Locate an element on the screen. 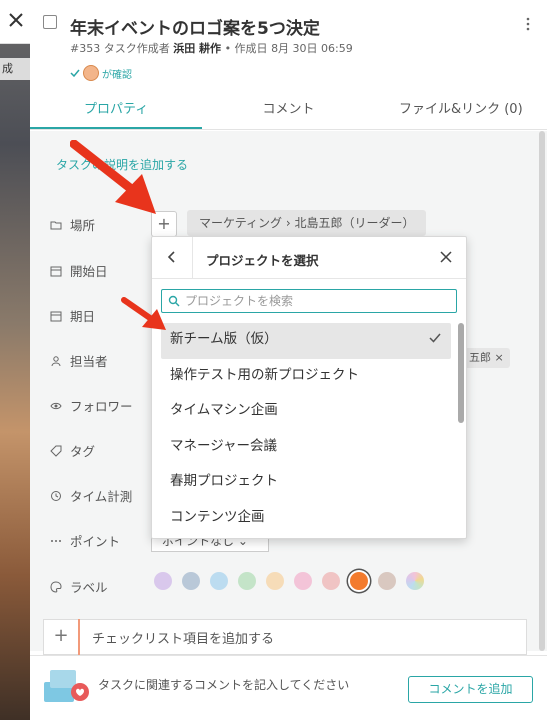  prop-tag: タグ is located at coordinates (72, 450).